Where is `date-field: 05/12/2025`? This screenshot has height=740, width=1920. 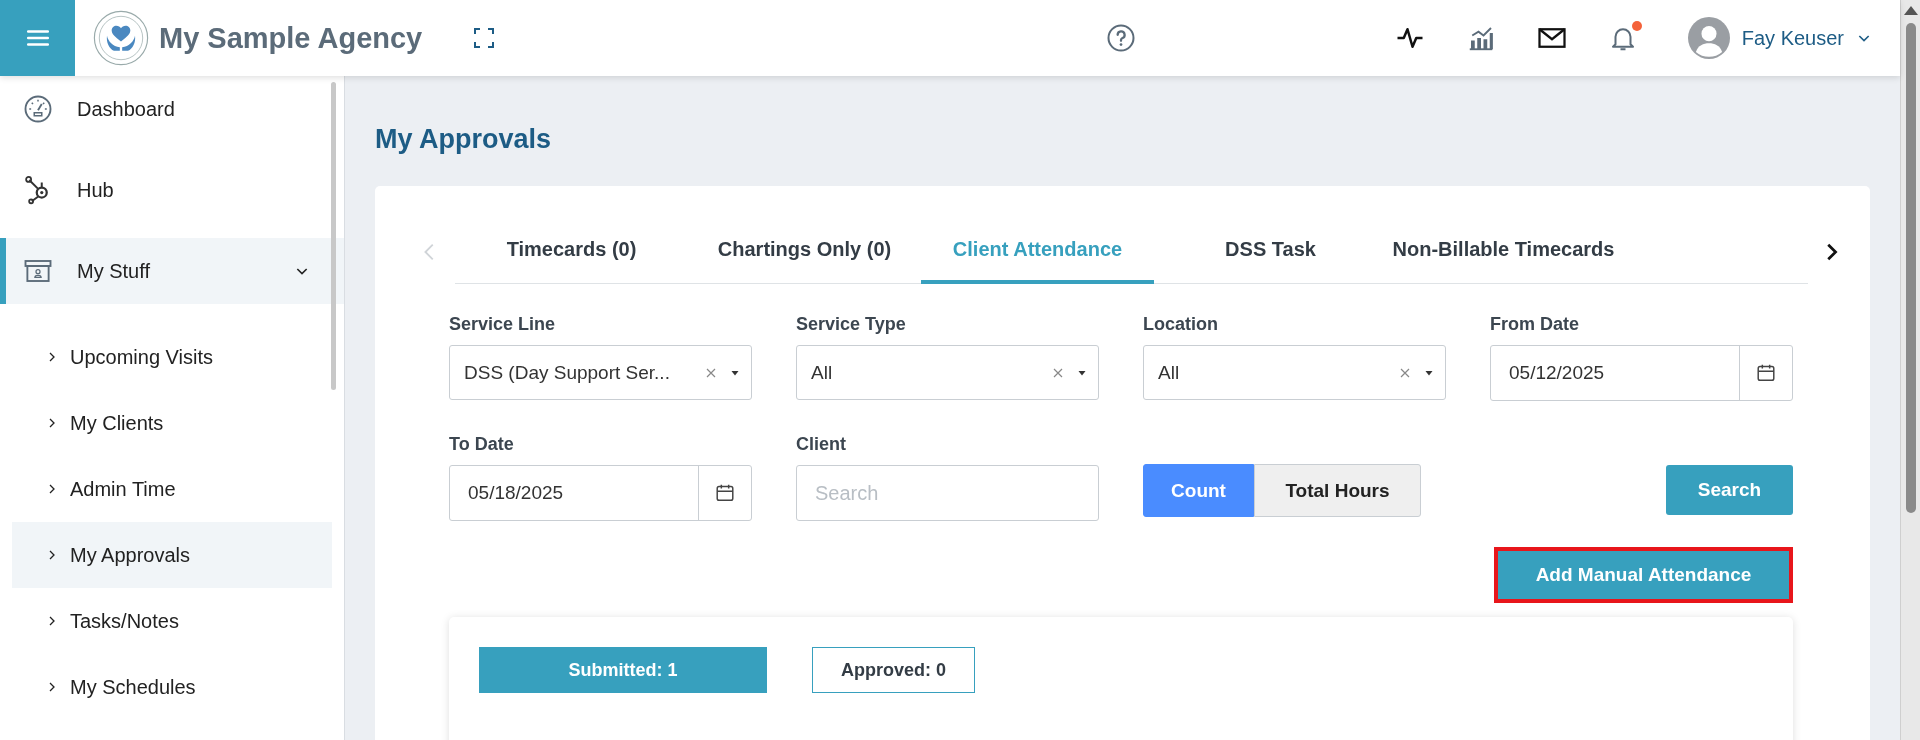
date-field: 05/12/2025 is located at coordinates (1641, 373).